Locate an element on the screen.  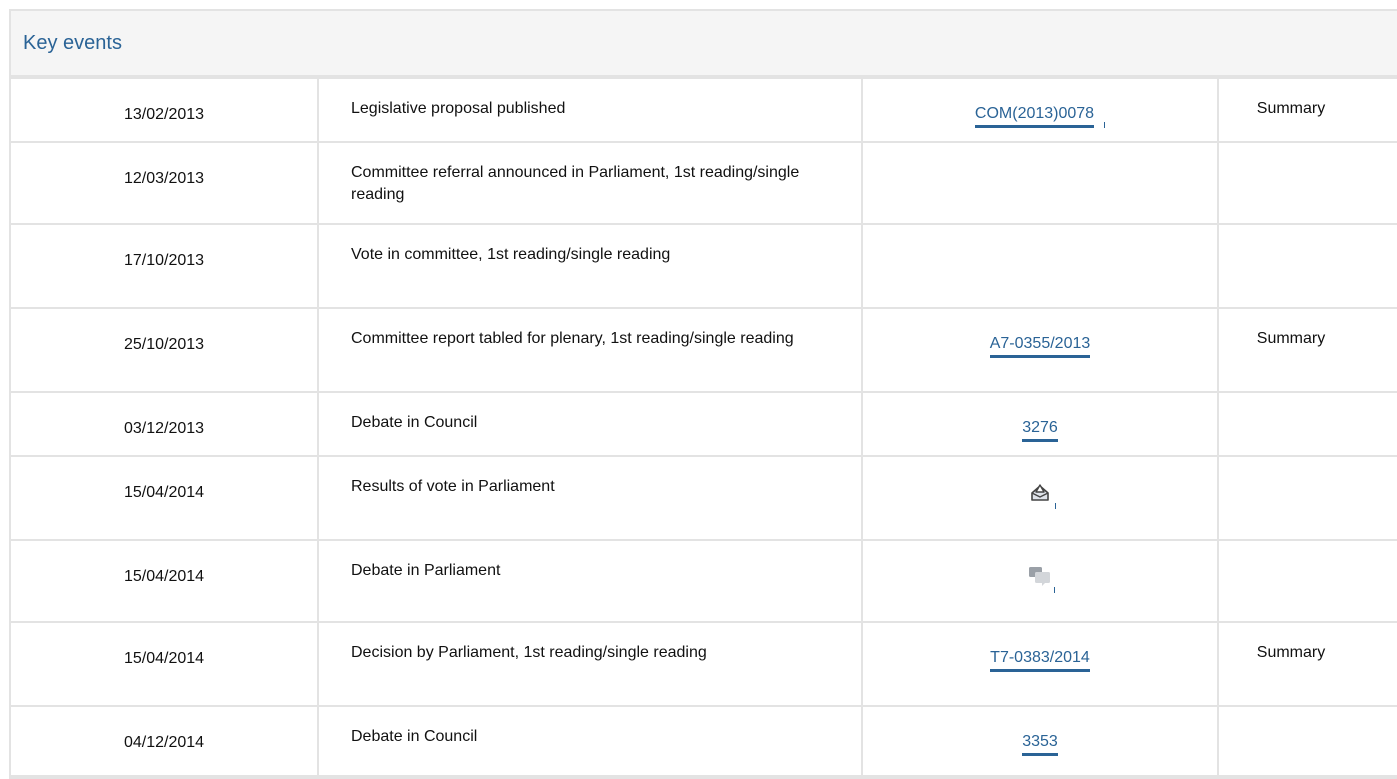
table-row: 04/12/2014 Debate in Council 3353 is located at coordinates (704, 741).